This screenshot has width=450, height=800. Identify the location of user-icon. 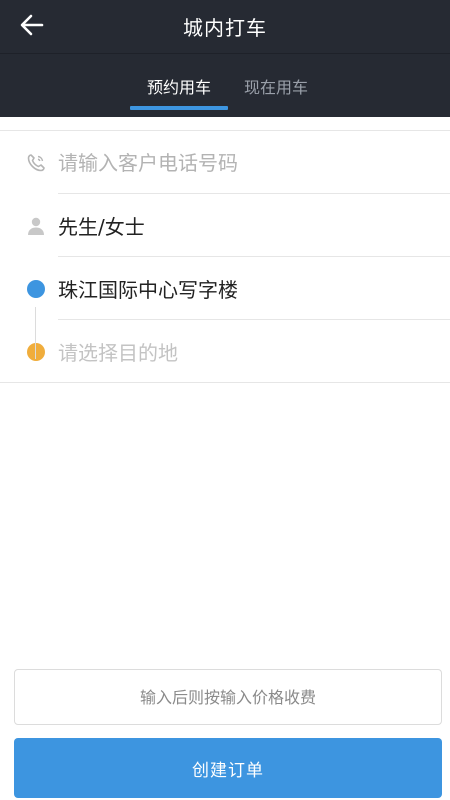
(36, 226).